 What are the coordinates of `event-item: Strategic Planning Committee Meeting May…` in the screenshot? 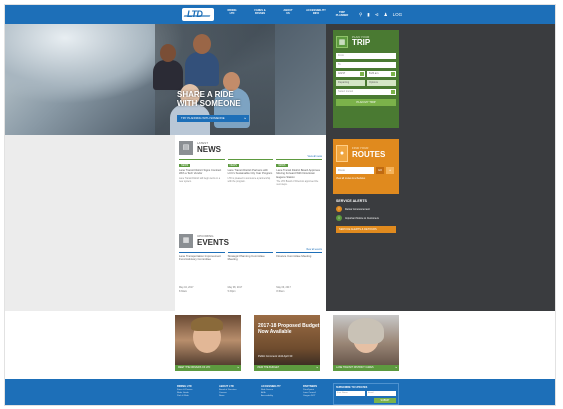 It's located at (250, 279).